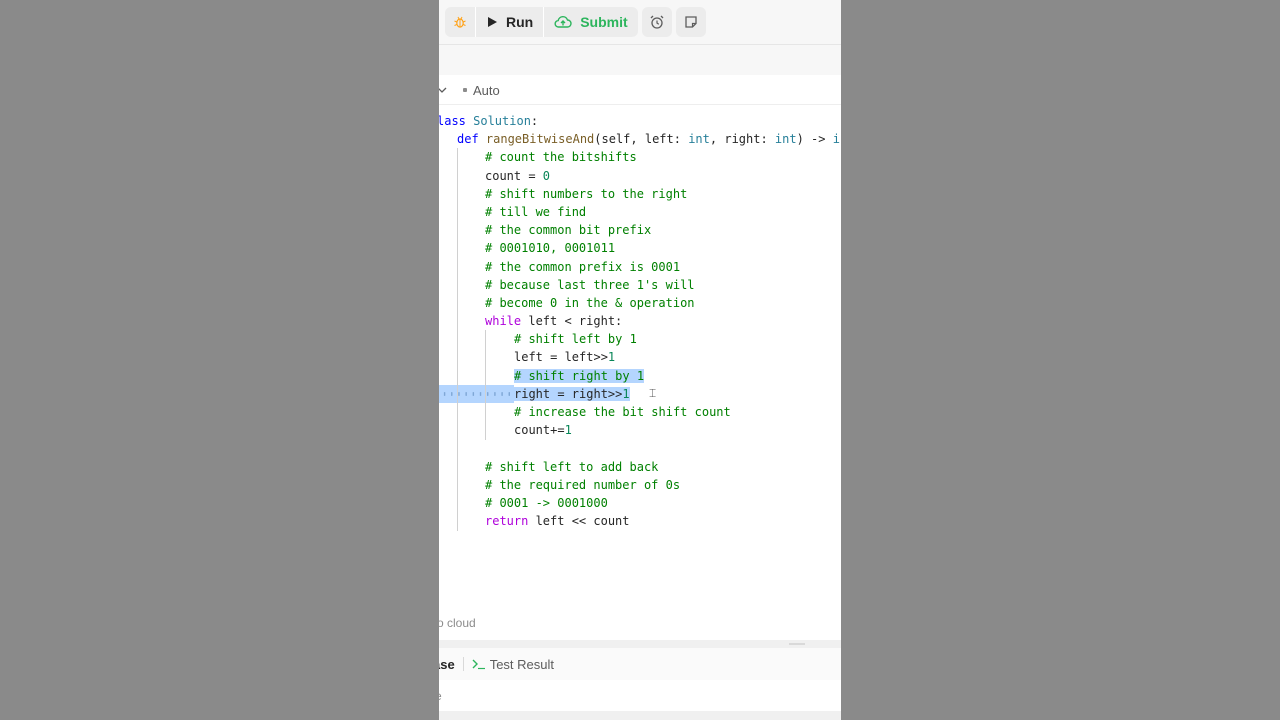  I want to click on code-line-text: # the common prefix is 0001, so click(582, 267).